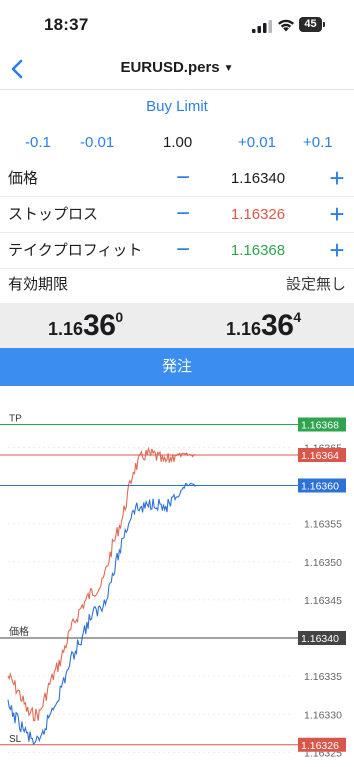  What do you see at coordinates (53, 214) in the screenshot?
I see `stop-loss-label: ストップロス` at bounding box center [53, 214].